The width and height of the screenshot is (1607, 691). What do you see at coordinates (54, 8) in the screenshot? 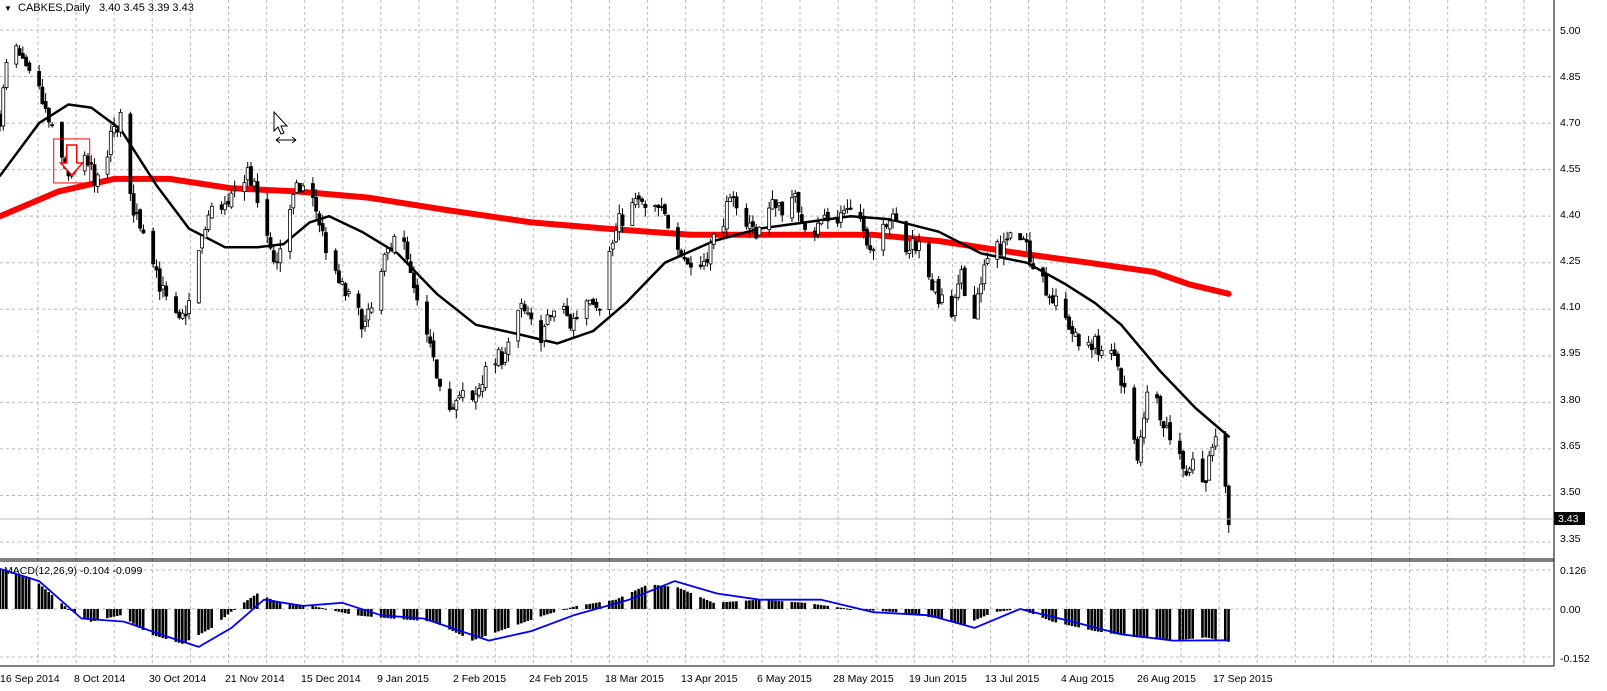
I see `symbol-label: CABKES,Daily` at bounding box center [54, 8].